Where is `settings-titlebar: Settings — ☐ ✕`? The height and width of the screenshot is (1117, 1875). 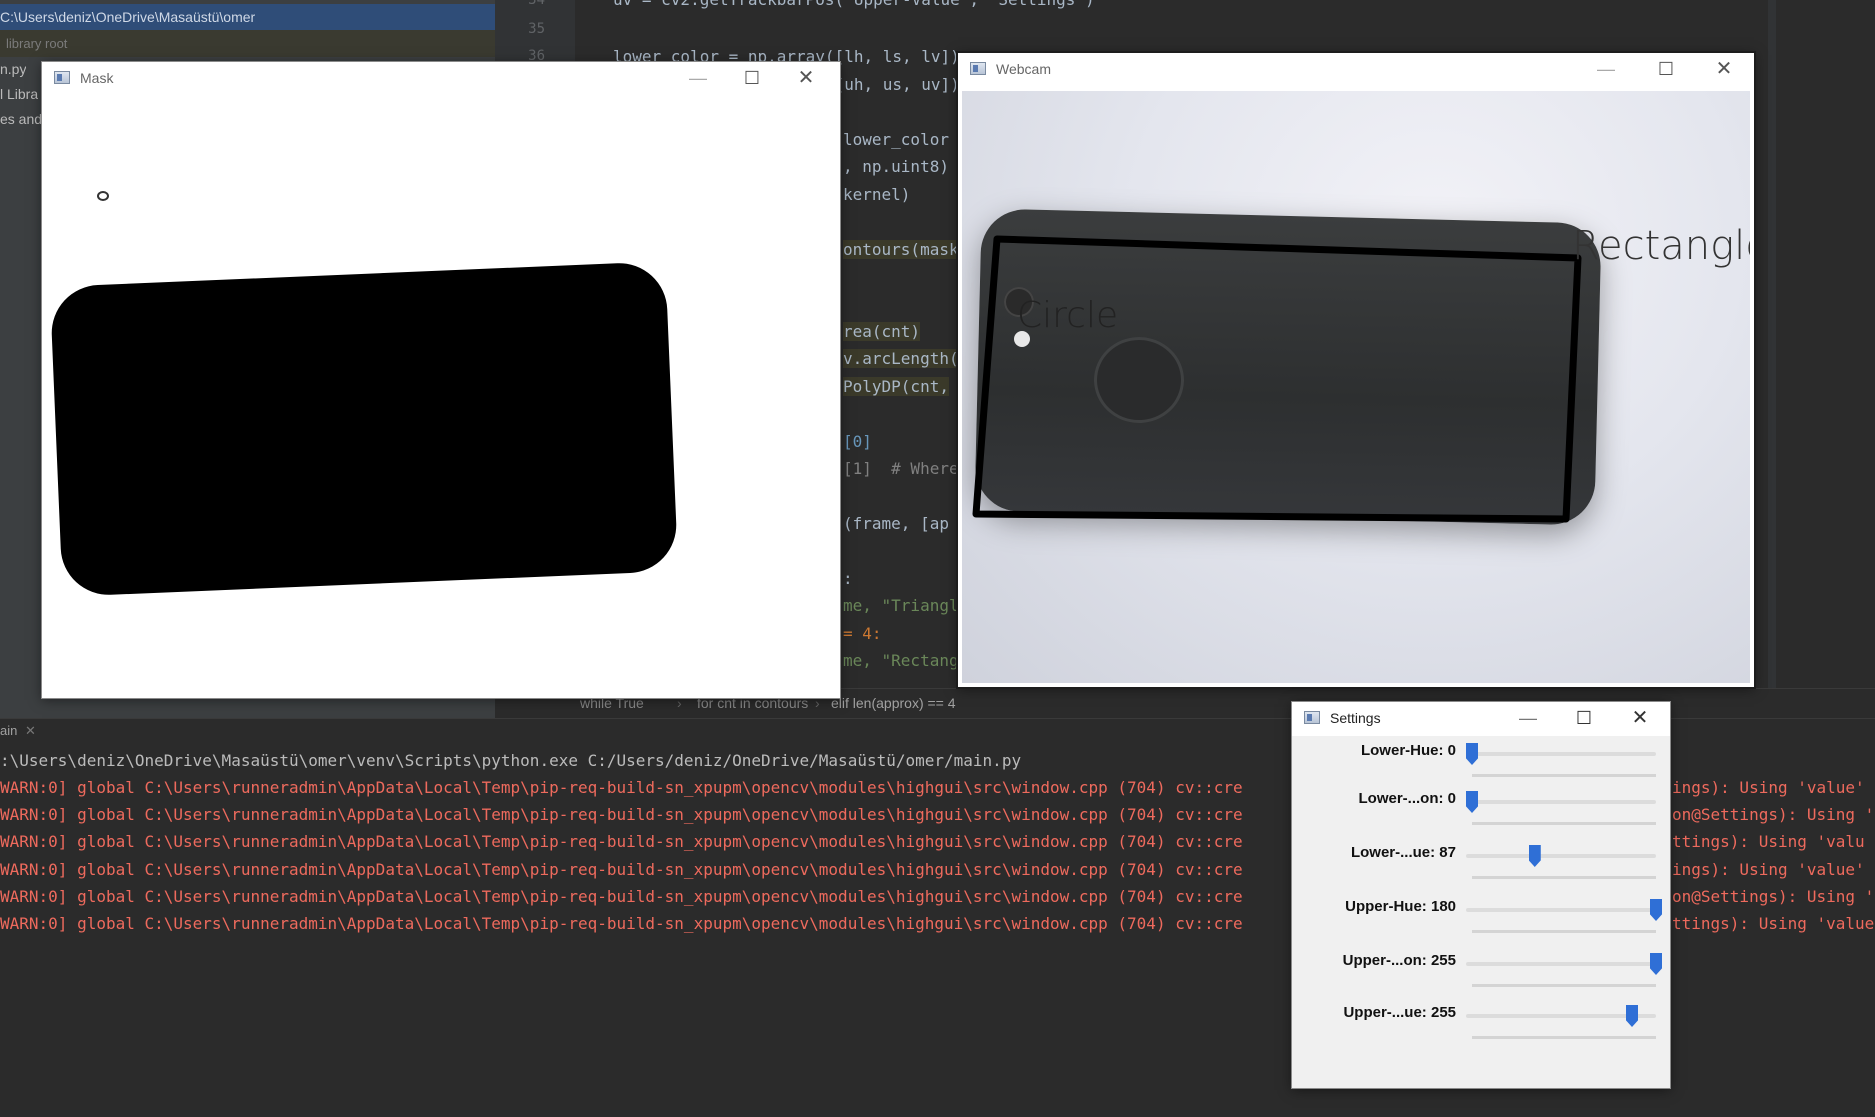 settings-titlebar: Settings — ☐ ✕ is located at coordinates (1481, 719).